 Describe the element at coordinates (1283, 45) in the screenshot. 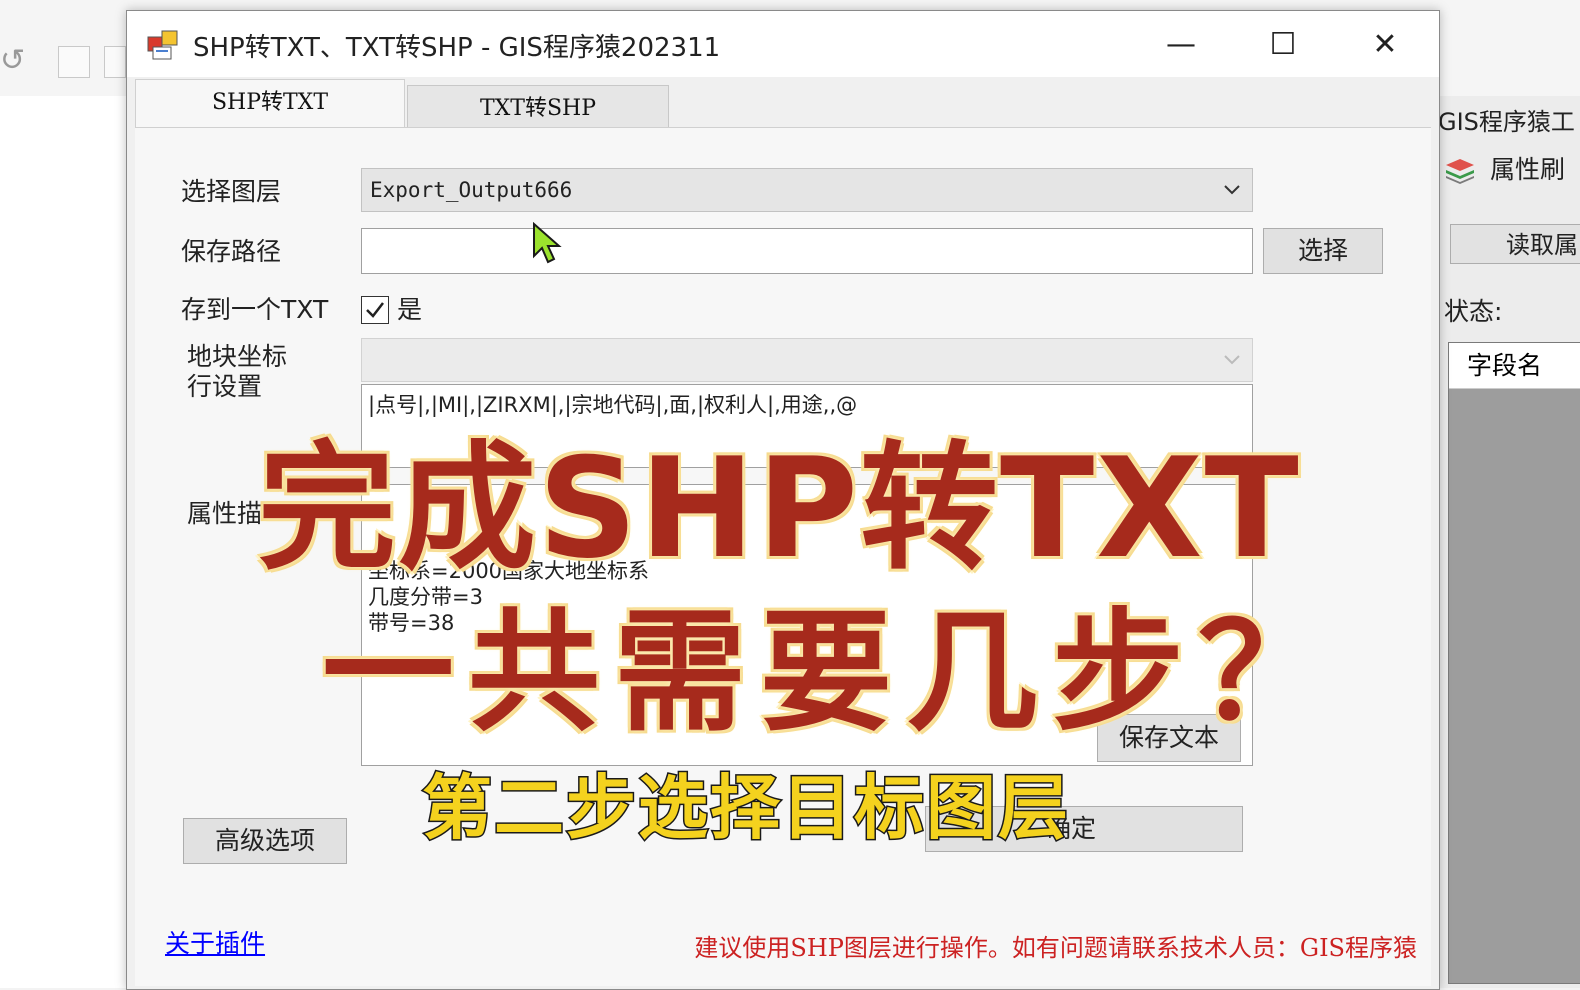

I see `maximize-button: ☐` at that location.